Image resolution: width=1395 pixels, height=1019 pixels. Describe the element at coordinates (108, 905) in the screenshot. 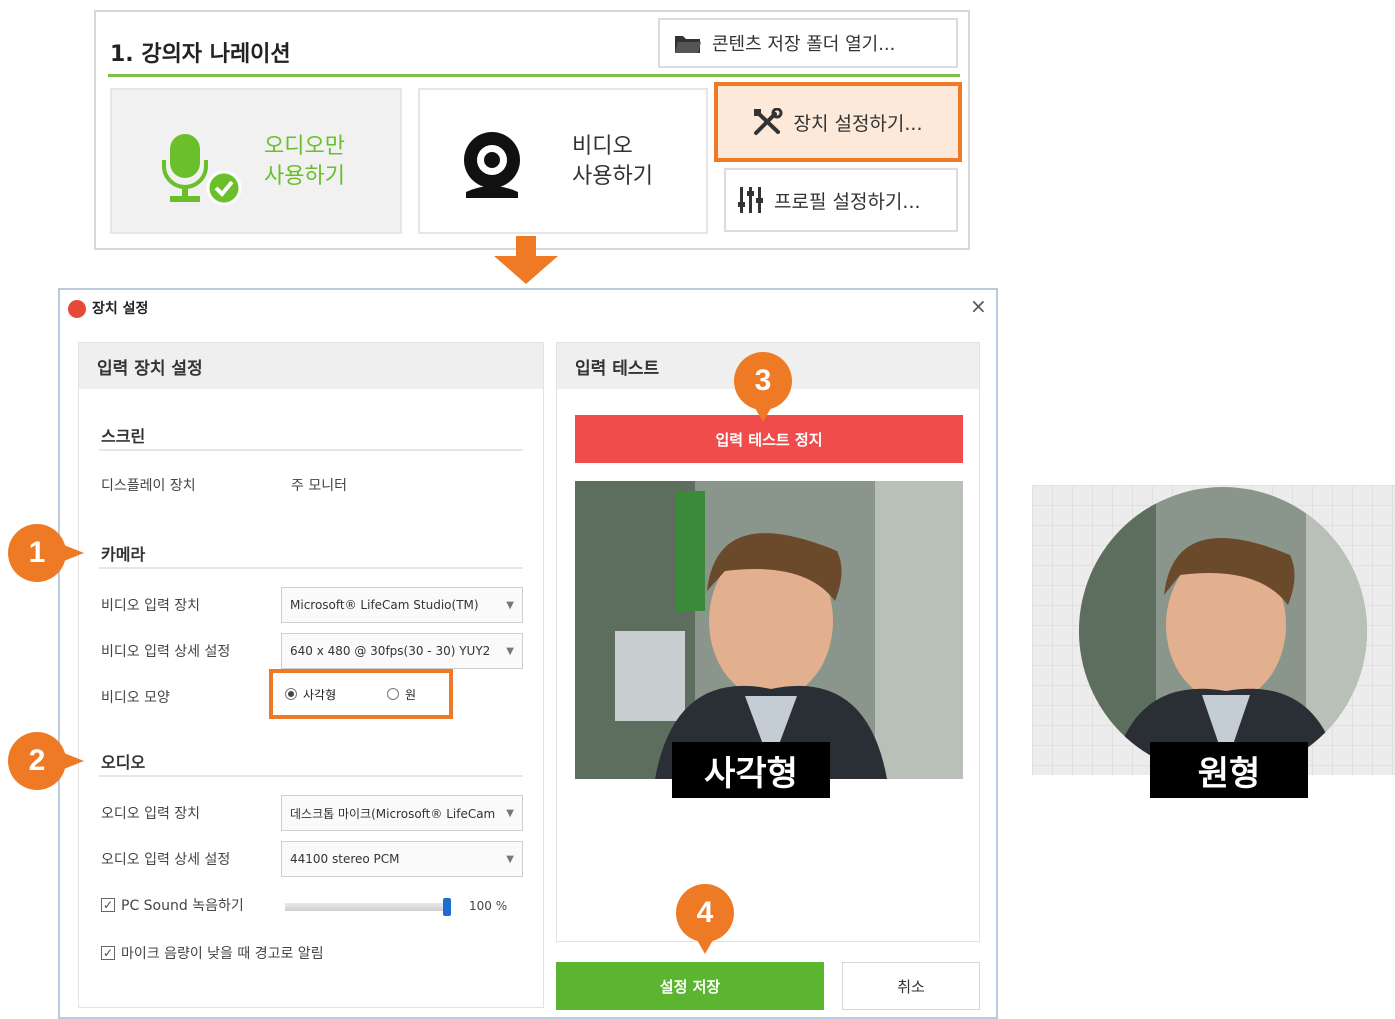

I see `pc-sound-checkbox: ✓` at that location.